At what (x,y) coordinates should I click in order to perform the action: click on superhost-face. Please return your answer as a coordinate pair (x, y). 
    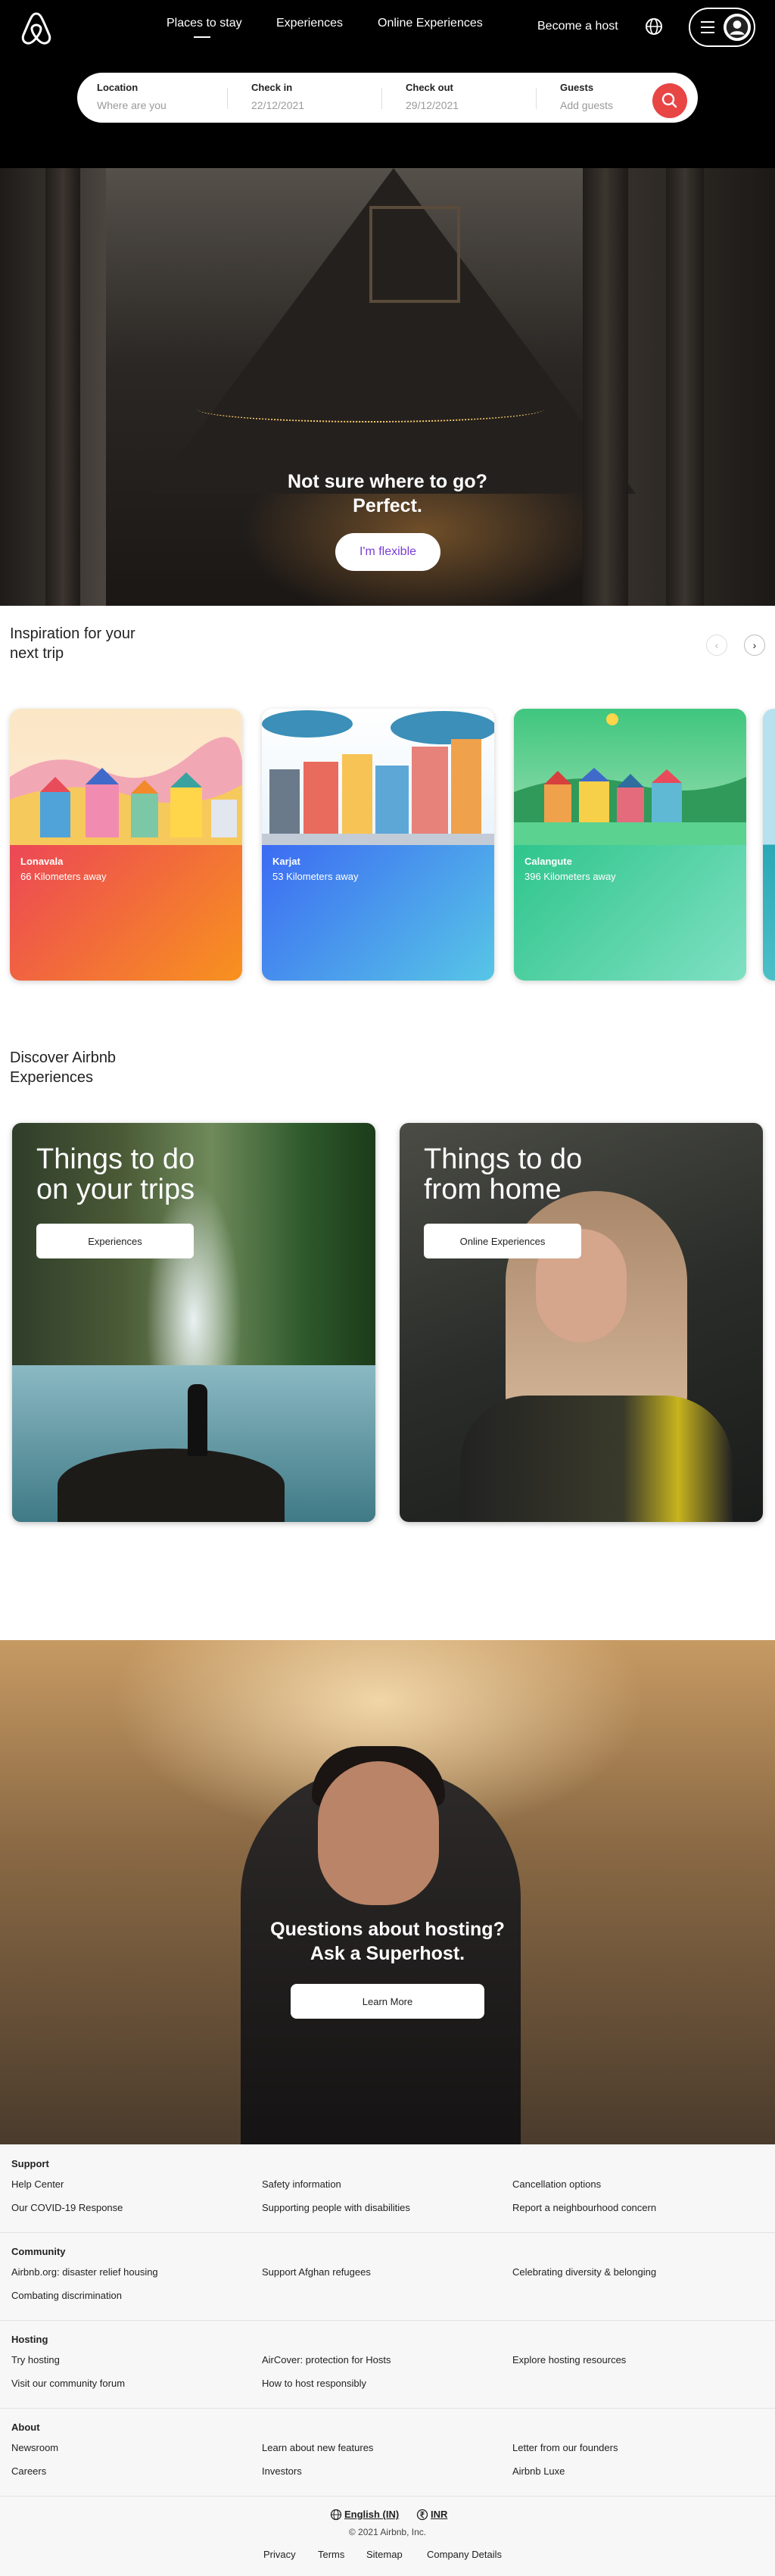
    Looking at the image, I should click on (378, 1833).